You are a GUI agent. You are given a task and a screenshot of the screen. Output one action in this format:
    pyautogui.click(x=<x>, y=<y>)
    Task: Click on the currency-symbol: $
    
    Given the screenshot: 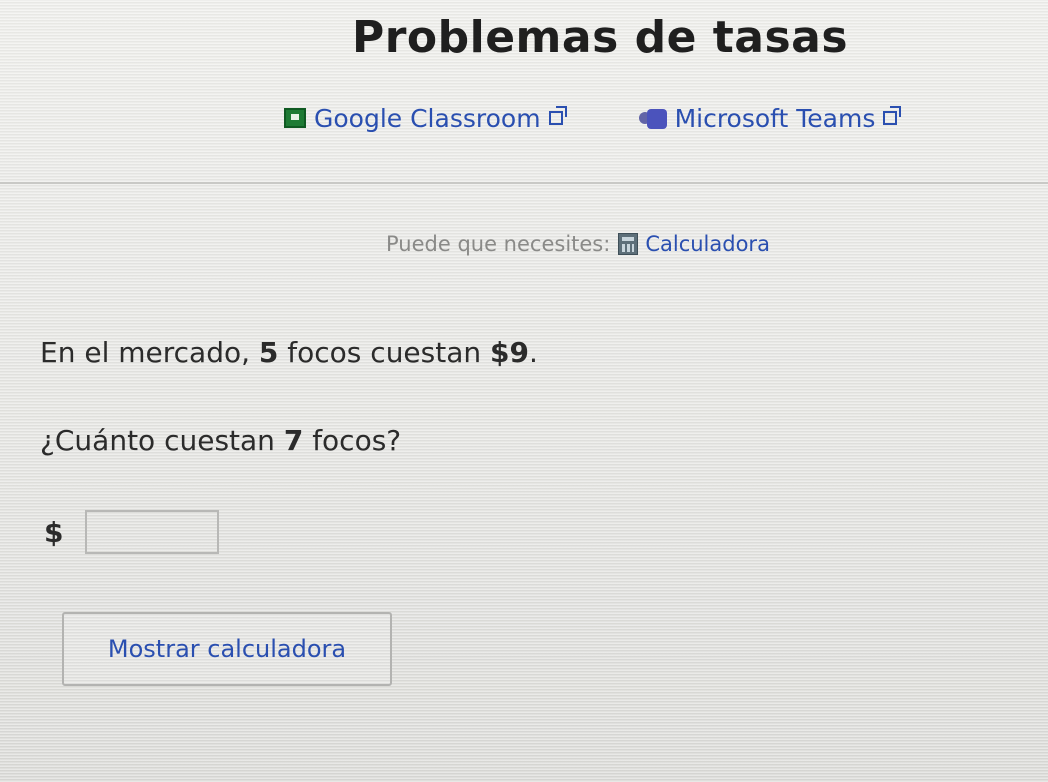 What is the action you would take?
    pyautogui.click(x=54, y=532)
    